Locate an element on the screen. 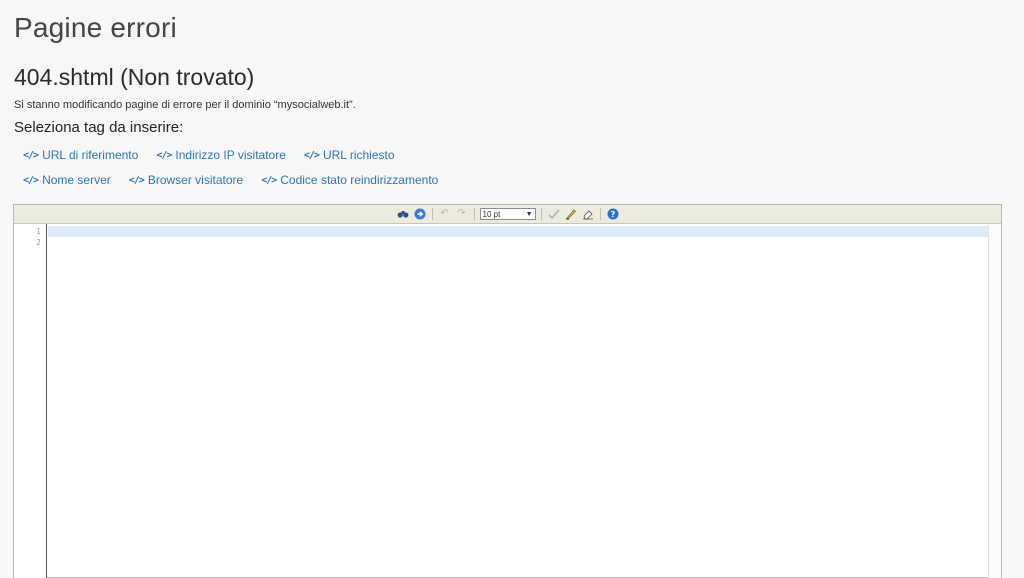 This screenshot has width=1024, height=578. redo-icon: ↷ is located at coordinates (462, 214).